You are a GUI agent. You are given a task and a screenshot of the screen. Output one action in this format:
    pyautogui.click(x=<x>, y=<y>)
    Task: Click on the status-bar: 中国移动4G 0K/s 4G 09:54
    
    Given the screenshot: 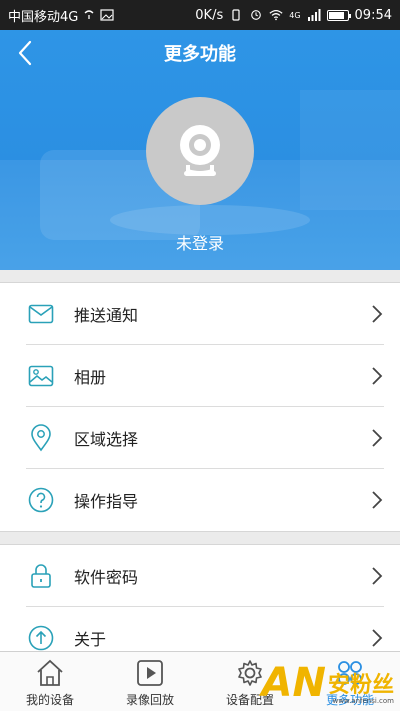 What is the action you would take?
    pyautogui.click(x=200, y=15)
    